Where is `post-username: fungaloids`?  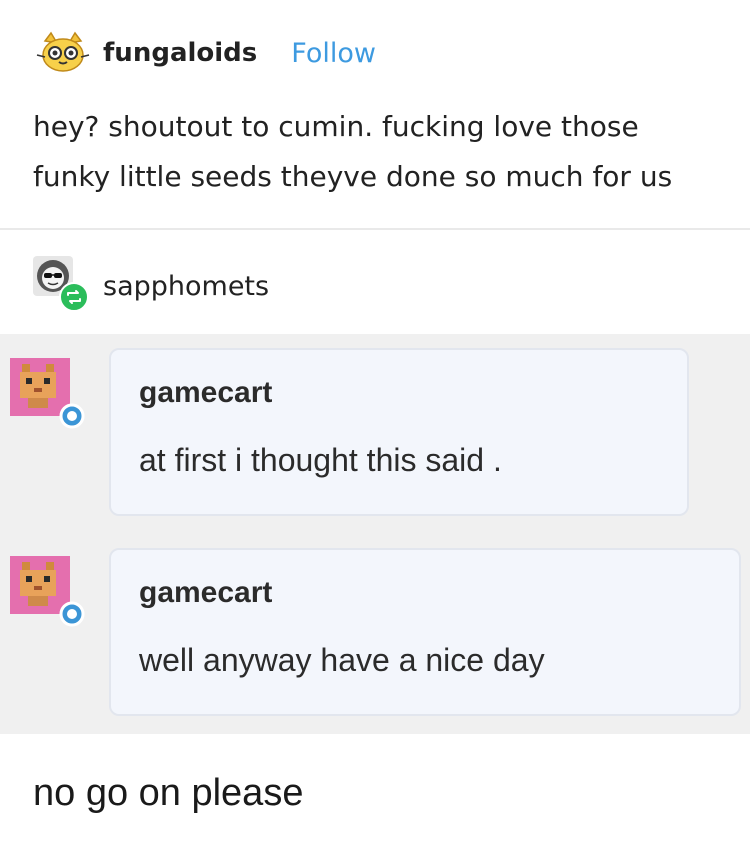
post-username: fungaloids is located at coordinates (180, 53).